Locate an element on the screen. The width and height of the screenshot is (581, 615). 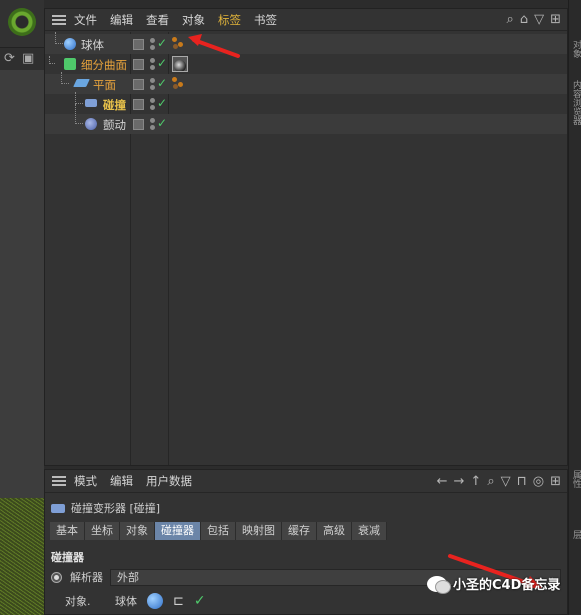
object-row: 细分曲面 ✓ is located at coordinates (306, 64).